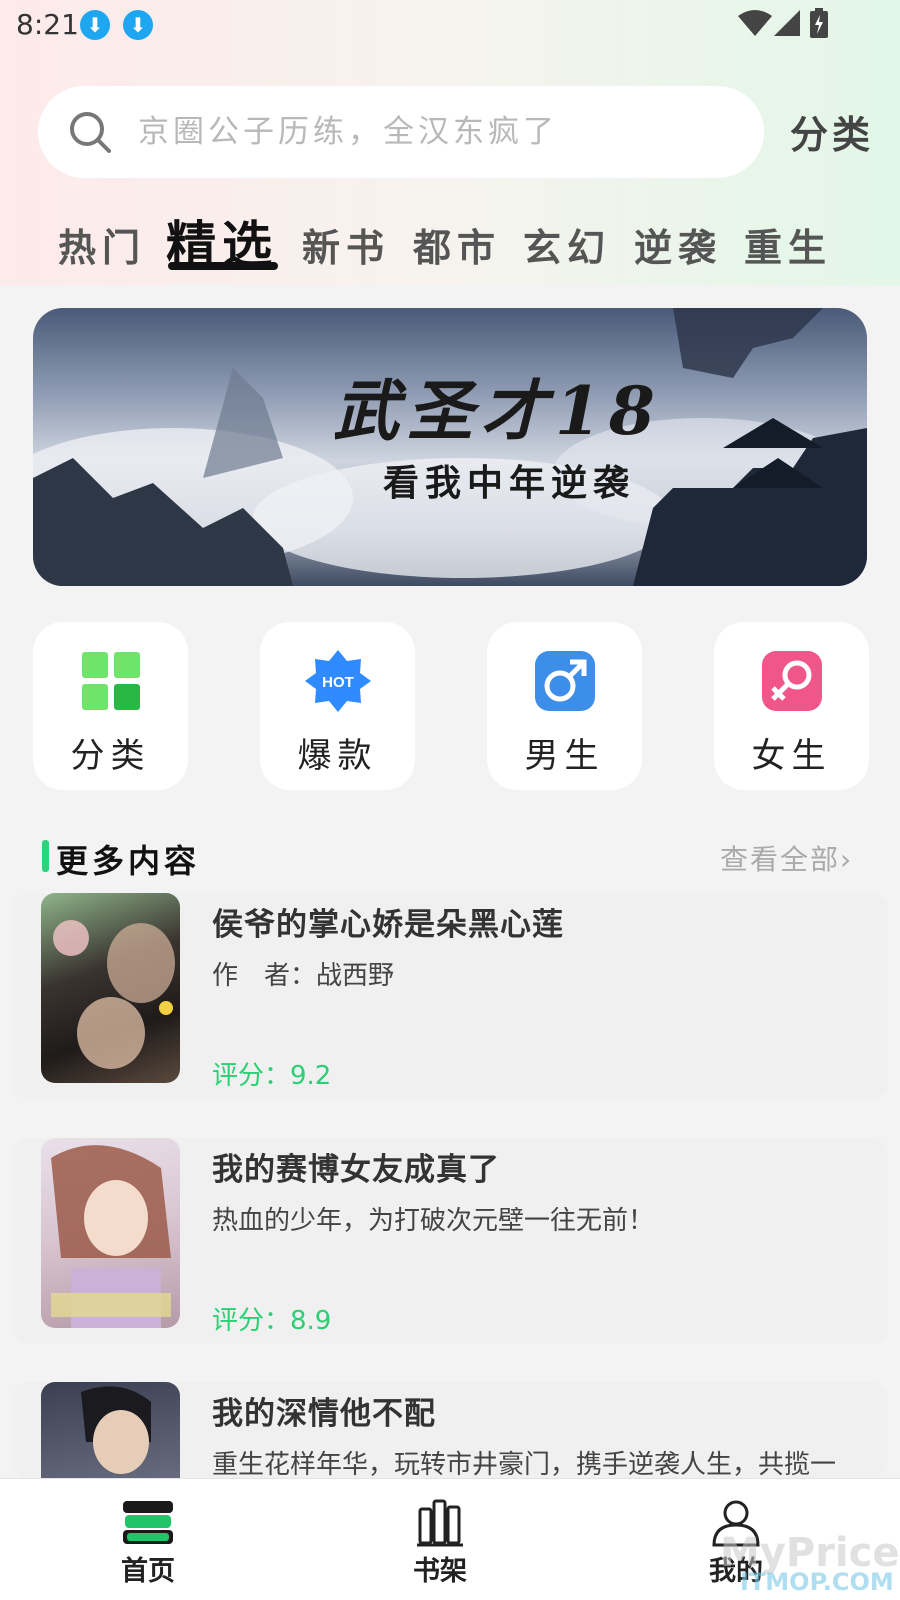 The image size is (900, 1600). Describe the element at coordinates (111, 681) in the screenshot. I see `grid-icon` at that location.